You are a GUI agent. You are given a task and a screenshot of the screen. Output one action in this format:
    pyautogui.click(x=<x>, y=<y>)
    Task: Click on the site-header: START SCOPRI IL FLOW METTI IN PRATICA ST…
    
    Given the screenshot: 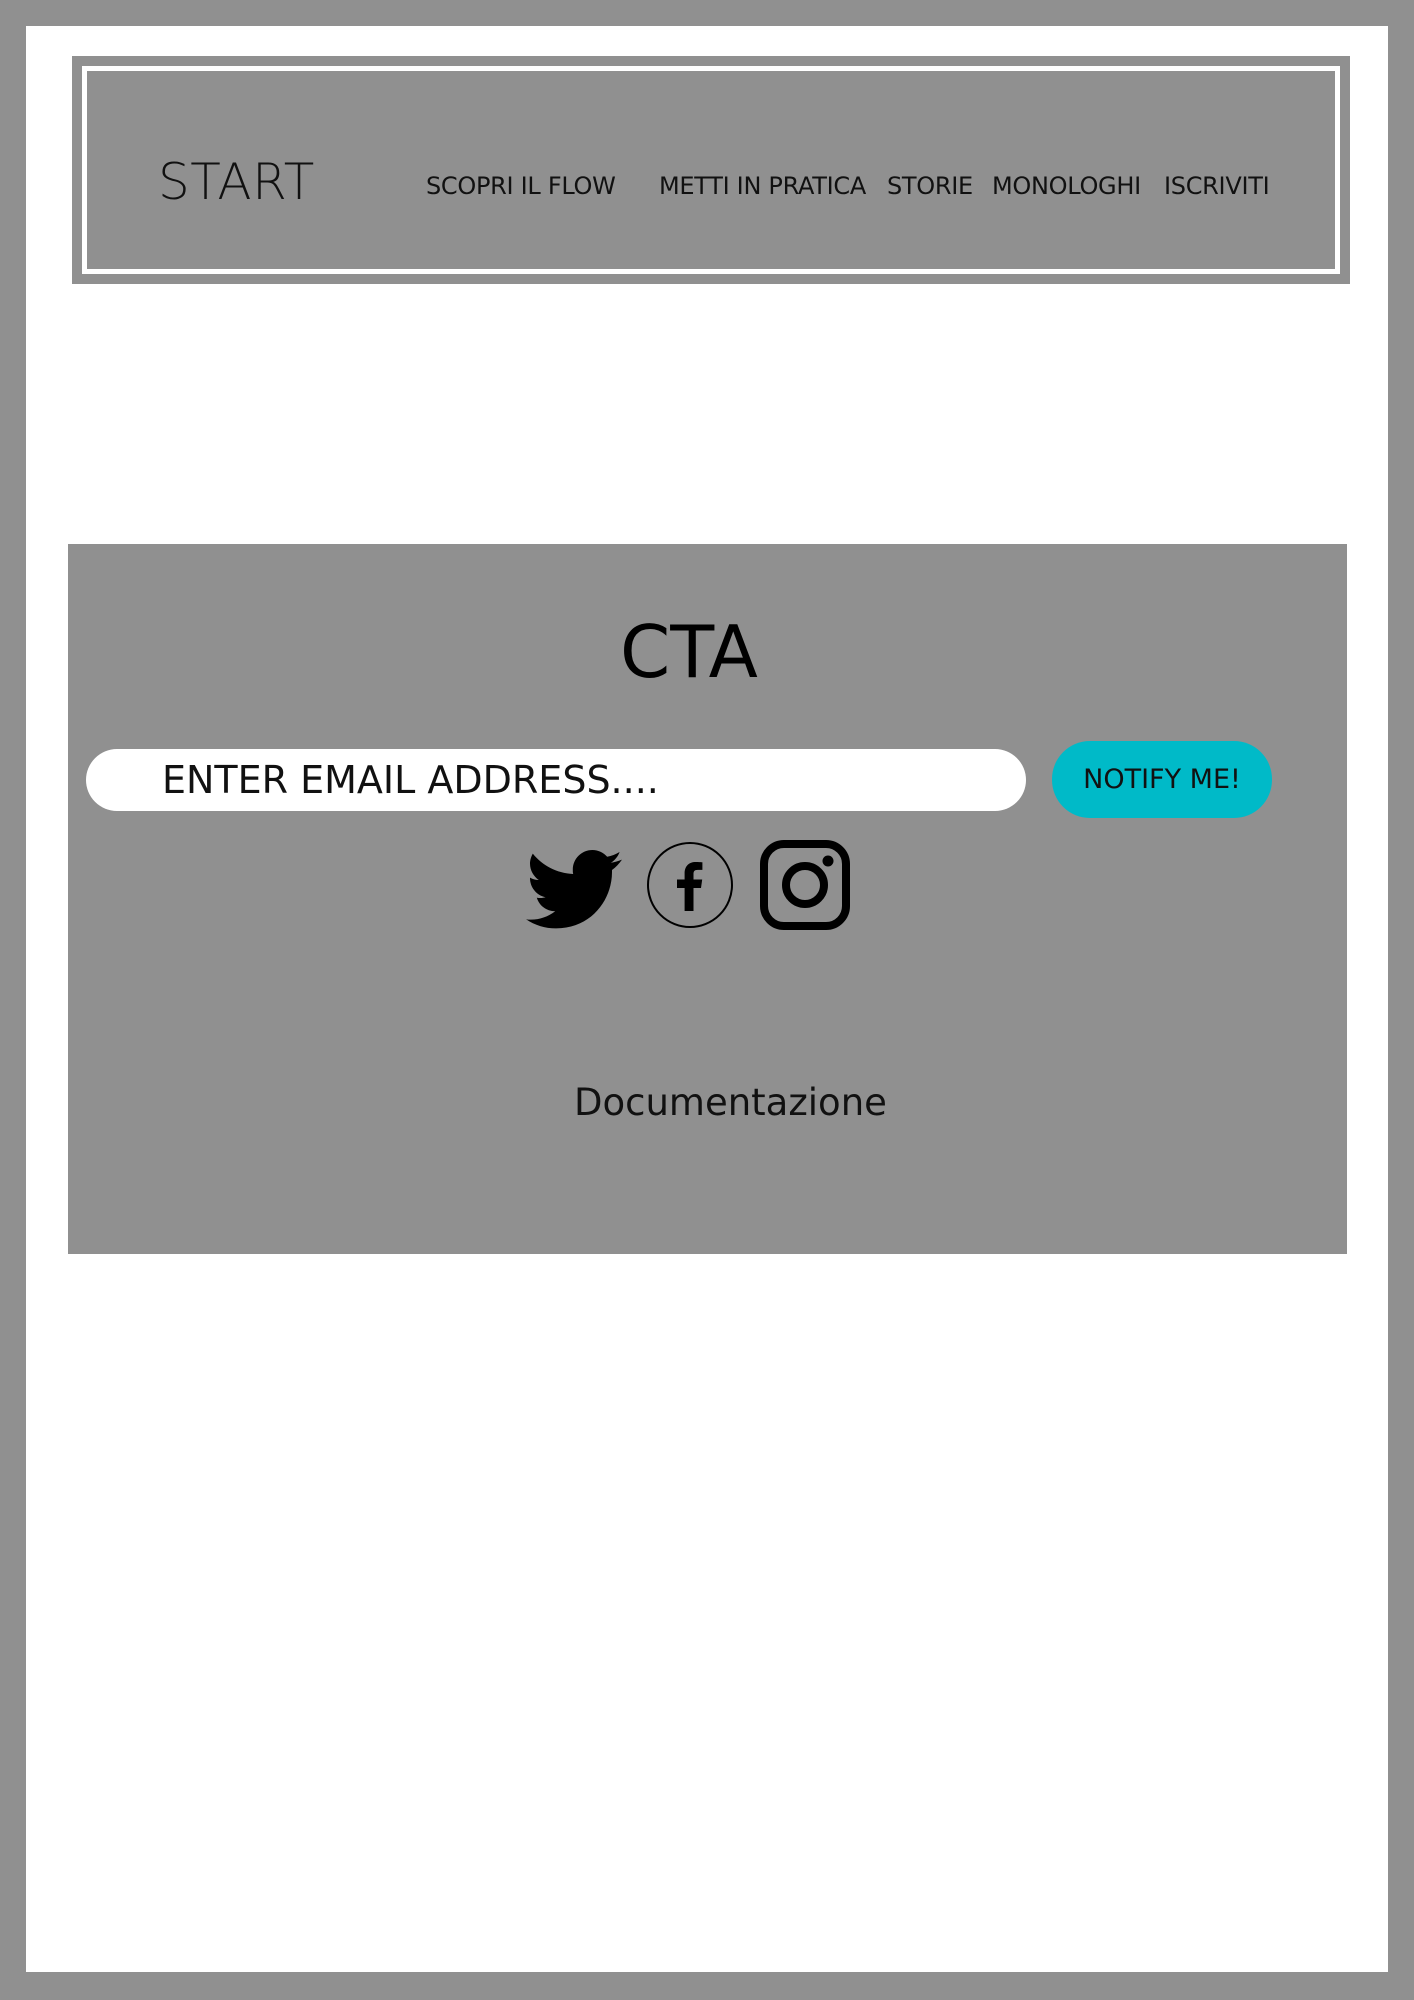 What is the action you would take?
    pyautogui.click(x=711, y=170)
    